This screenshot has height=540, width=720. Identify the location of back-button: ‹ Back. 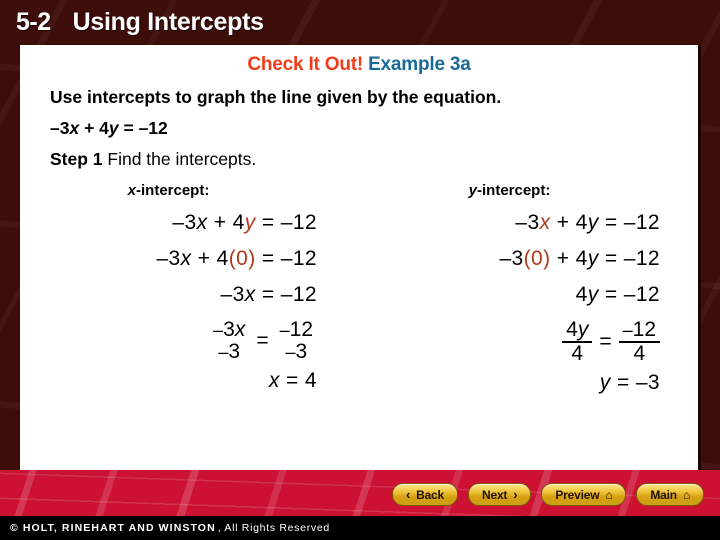
(424, 494).